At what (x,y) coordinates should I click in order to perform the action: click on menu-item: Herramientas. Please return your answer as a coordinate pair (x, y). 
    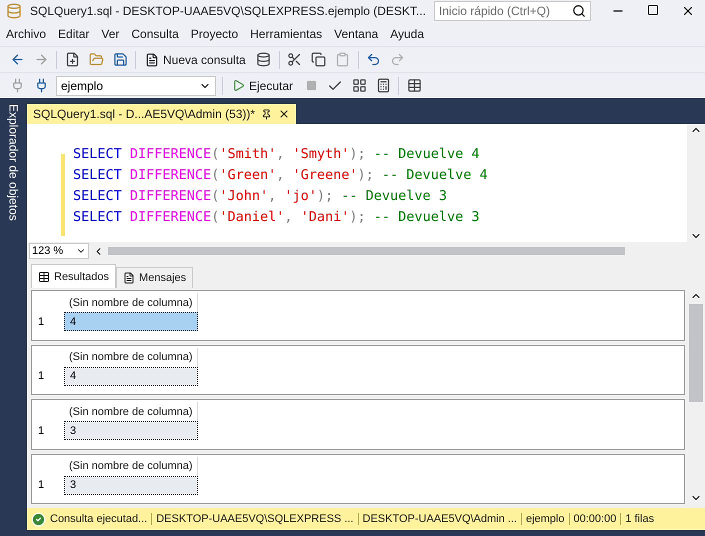
    Looking at the image, I should click on (290, 34).